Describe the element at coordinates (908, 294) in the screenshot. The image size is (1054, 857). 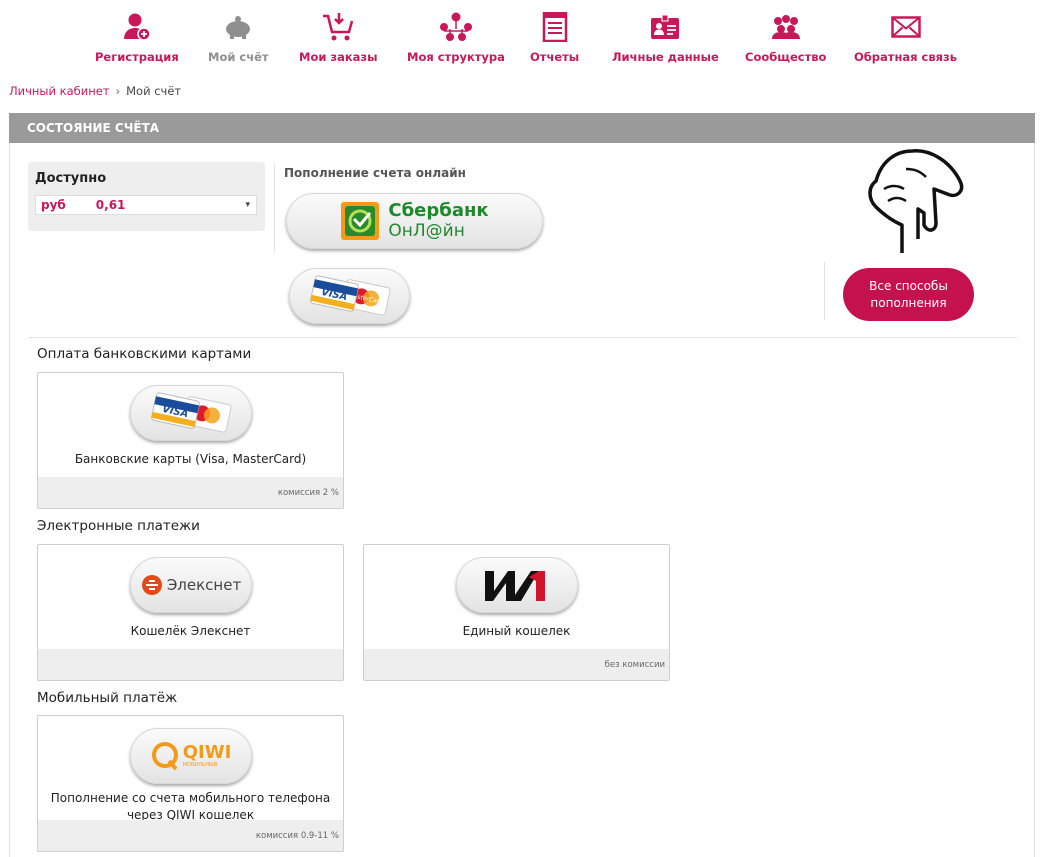
I see `all-methods-button: Все способы пополнения` at that location.